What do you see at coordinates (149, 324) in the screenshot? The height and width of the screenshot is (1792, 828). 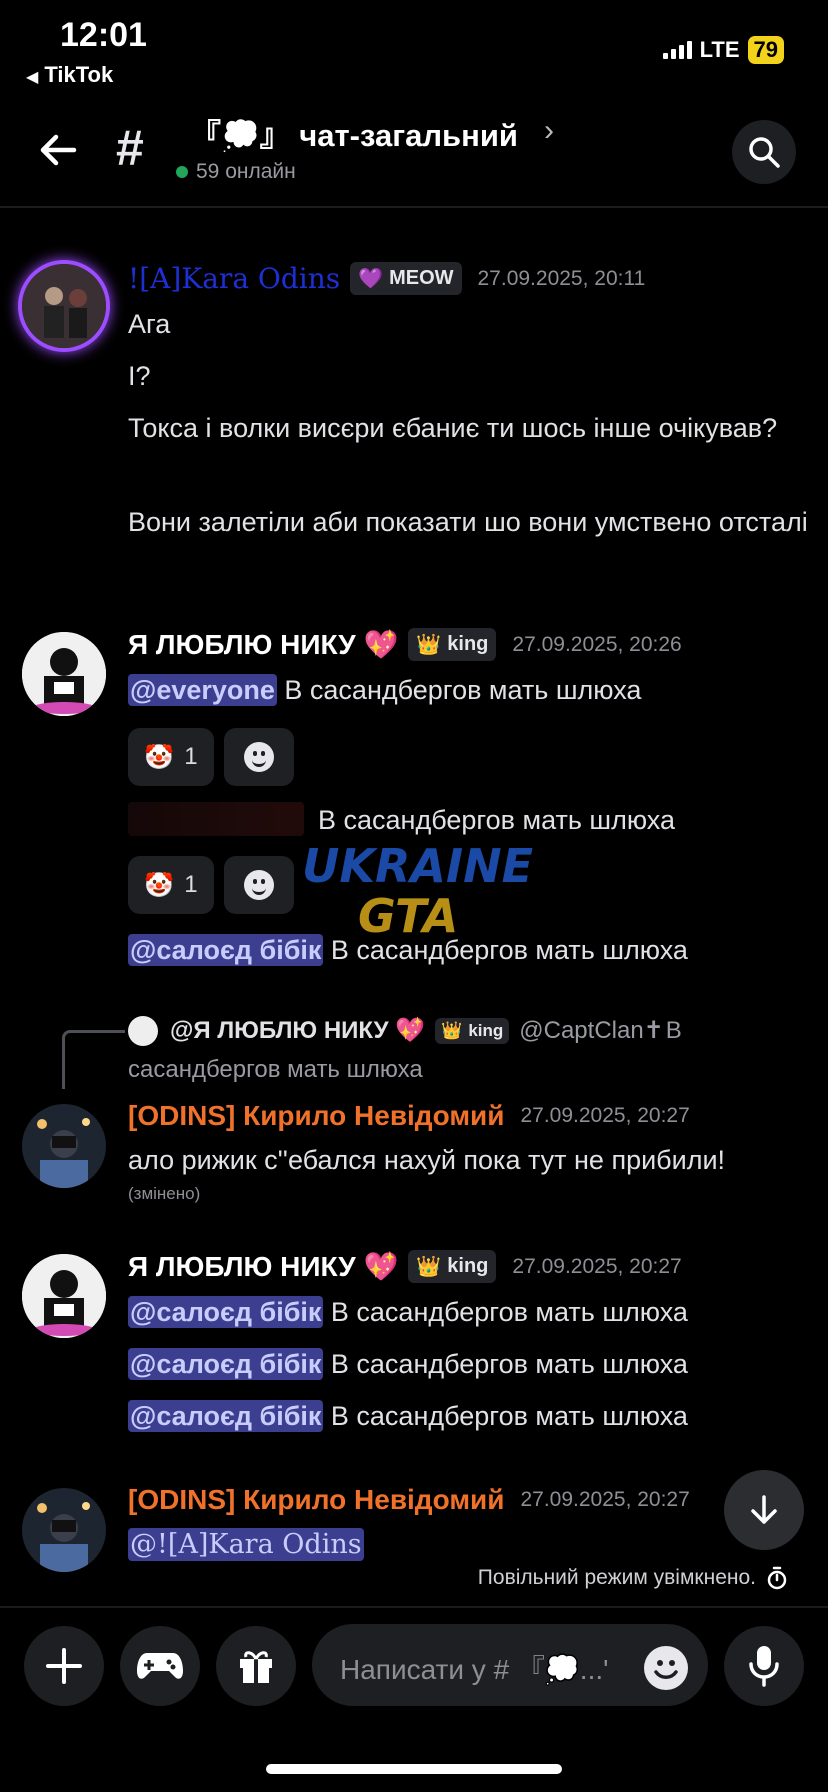 I see `message-text: Ага` at bounding box center [149, 324].